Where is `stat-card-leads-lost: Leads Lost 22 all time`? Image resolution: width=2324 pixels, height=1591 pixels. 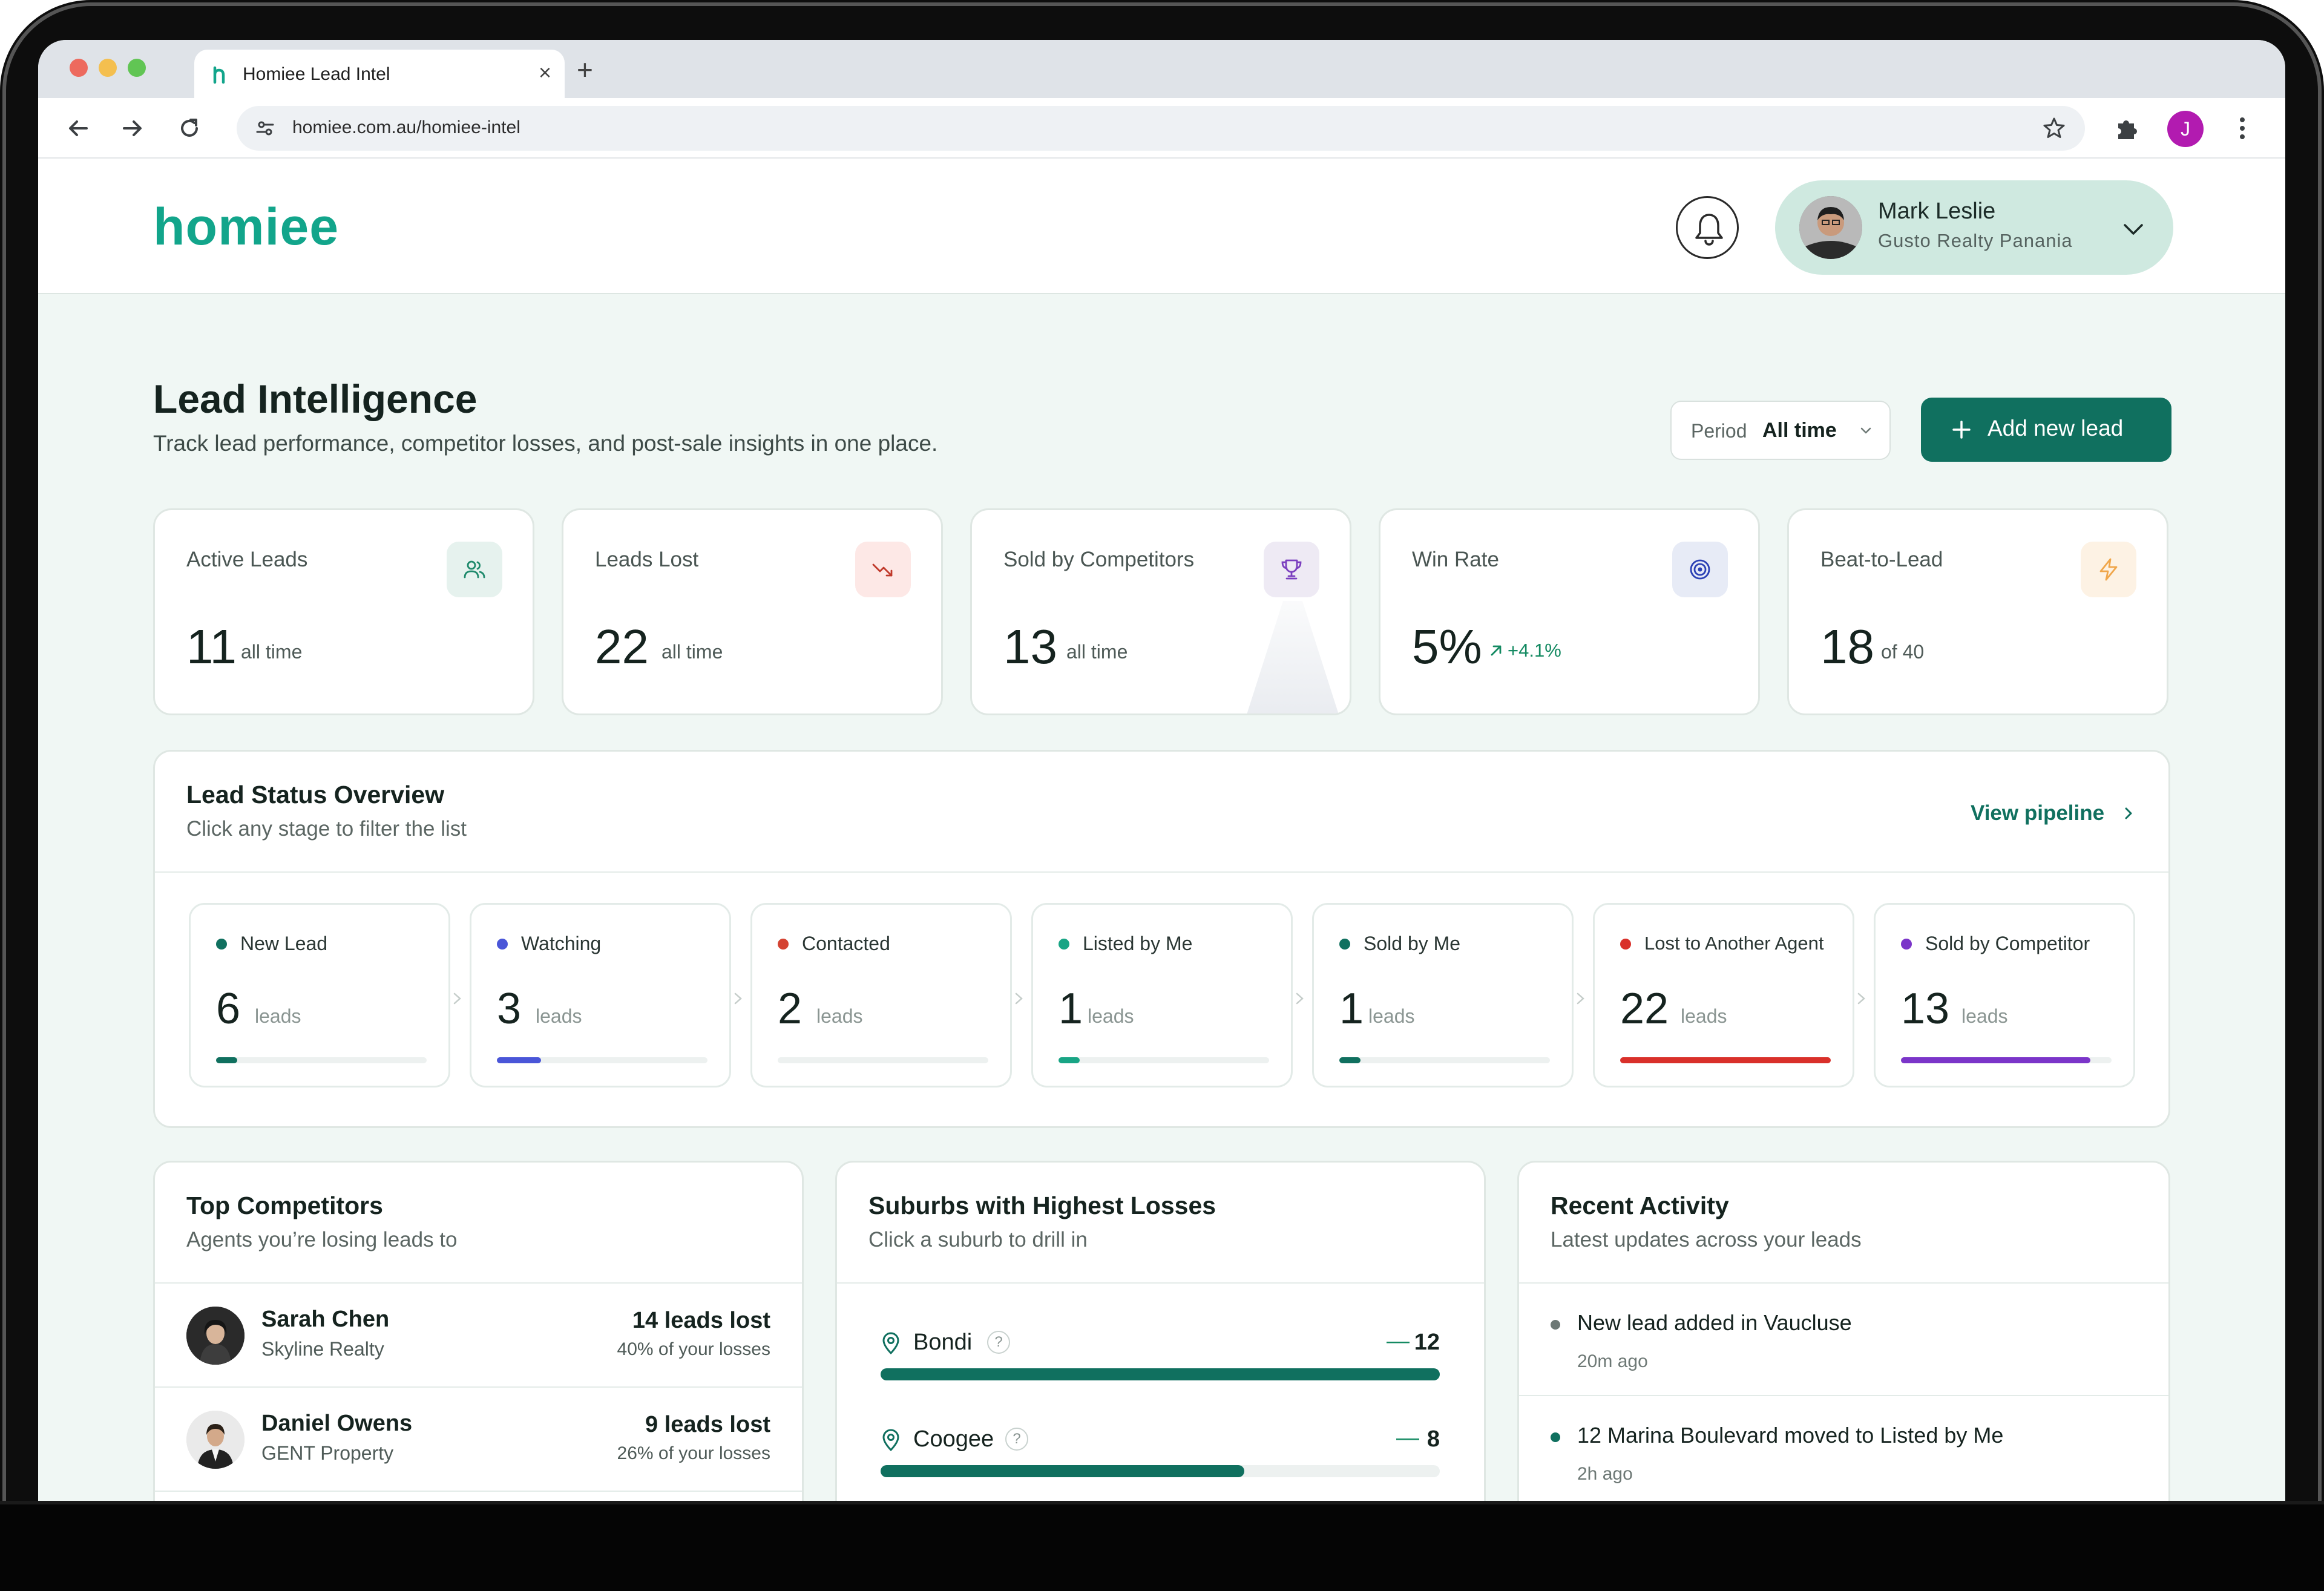
stat-card-leads-lost: Leads Lost 22 all time is located at coordinates (752, 611).